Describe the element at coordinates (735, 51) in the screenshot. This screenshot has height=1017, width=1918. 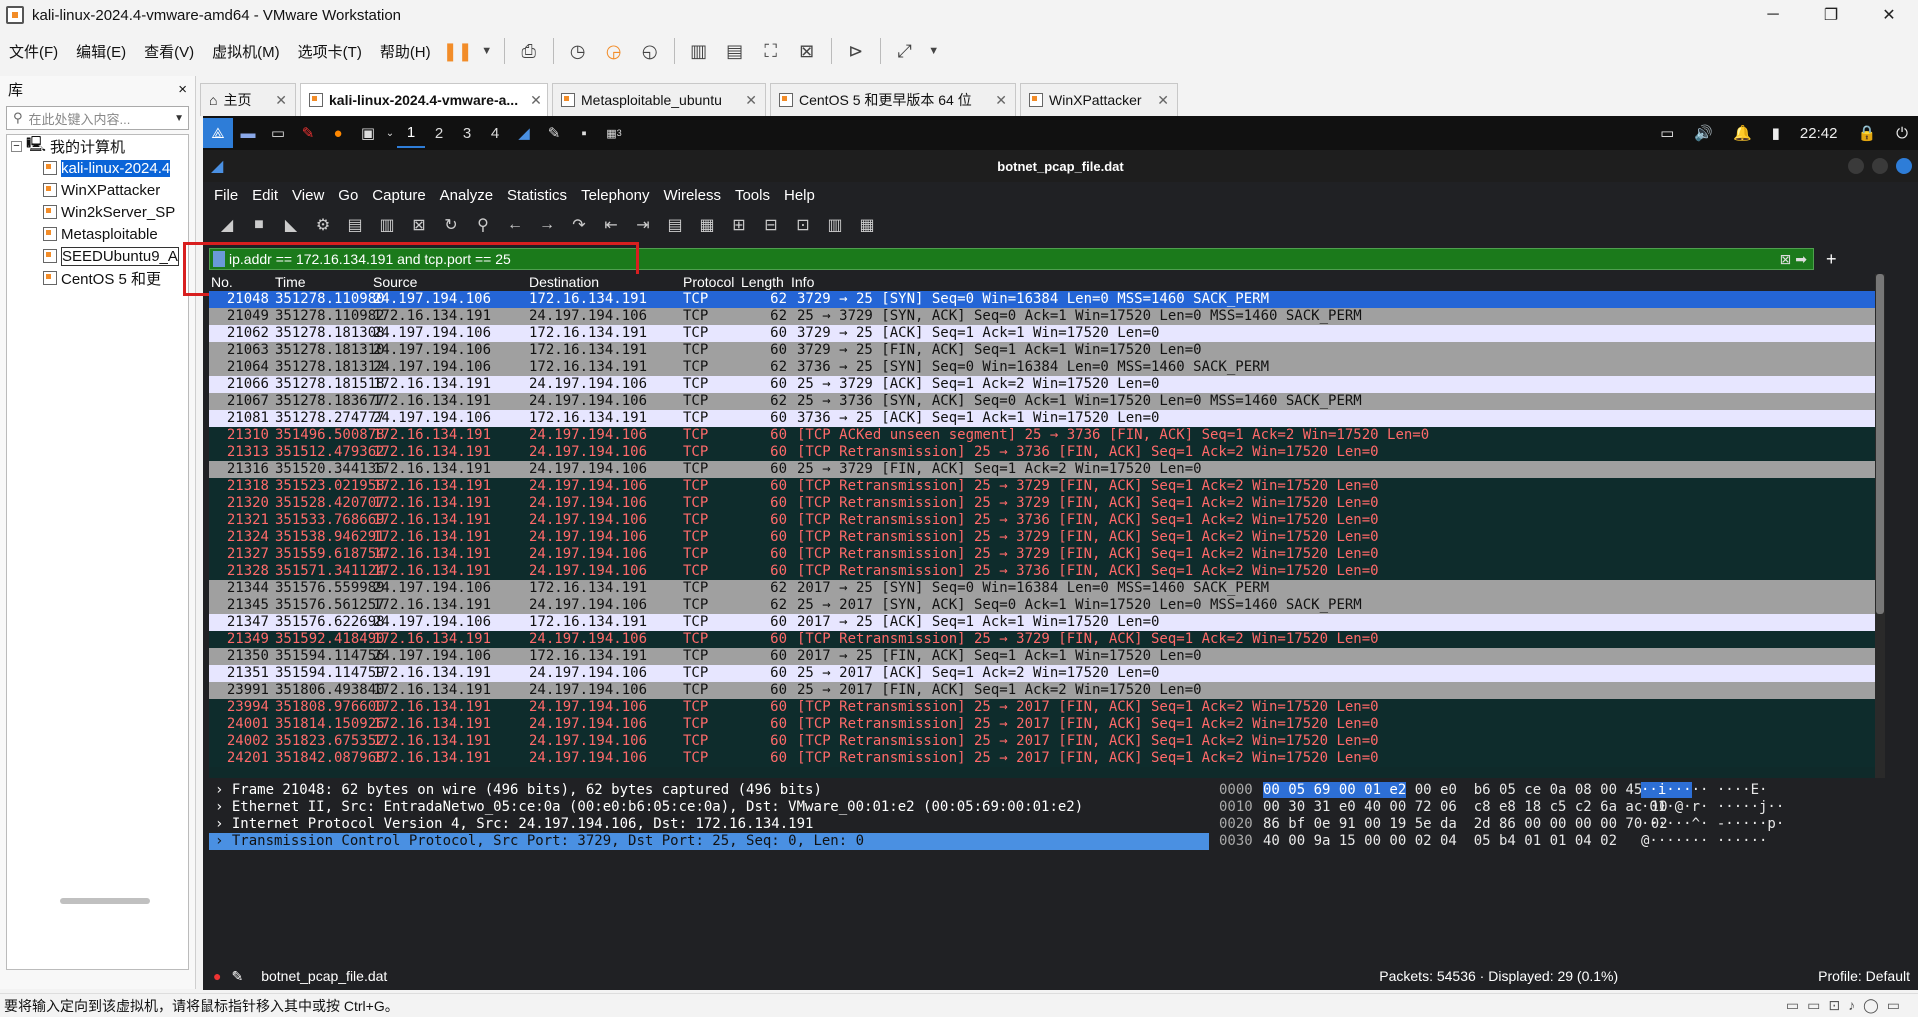
I see `thumbnail-view-icon: ▤` at that location.